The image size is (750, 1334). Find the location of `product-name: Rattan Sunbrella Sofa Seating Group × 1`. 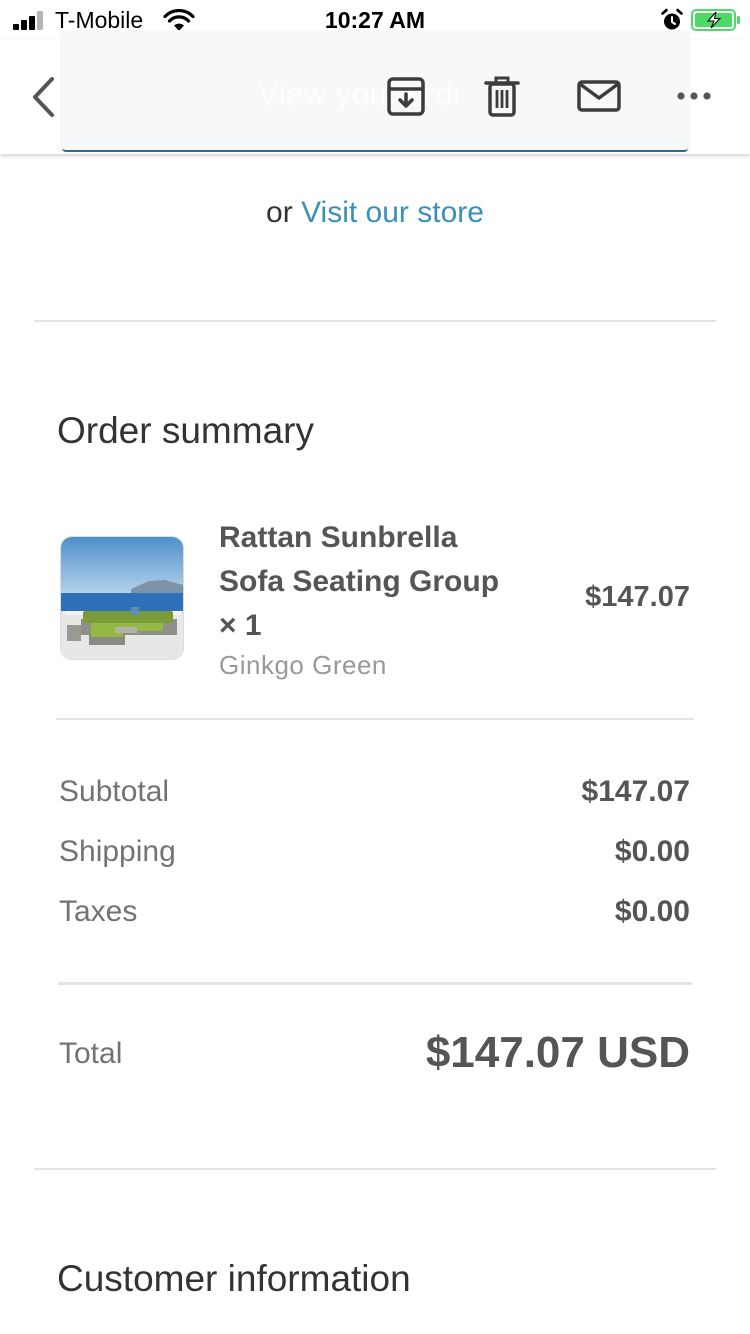

product-name: Rattan Sunbrella Sofa Seating Group × 1 is located at coordinates (359, 581).